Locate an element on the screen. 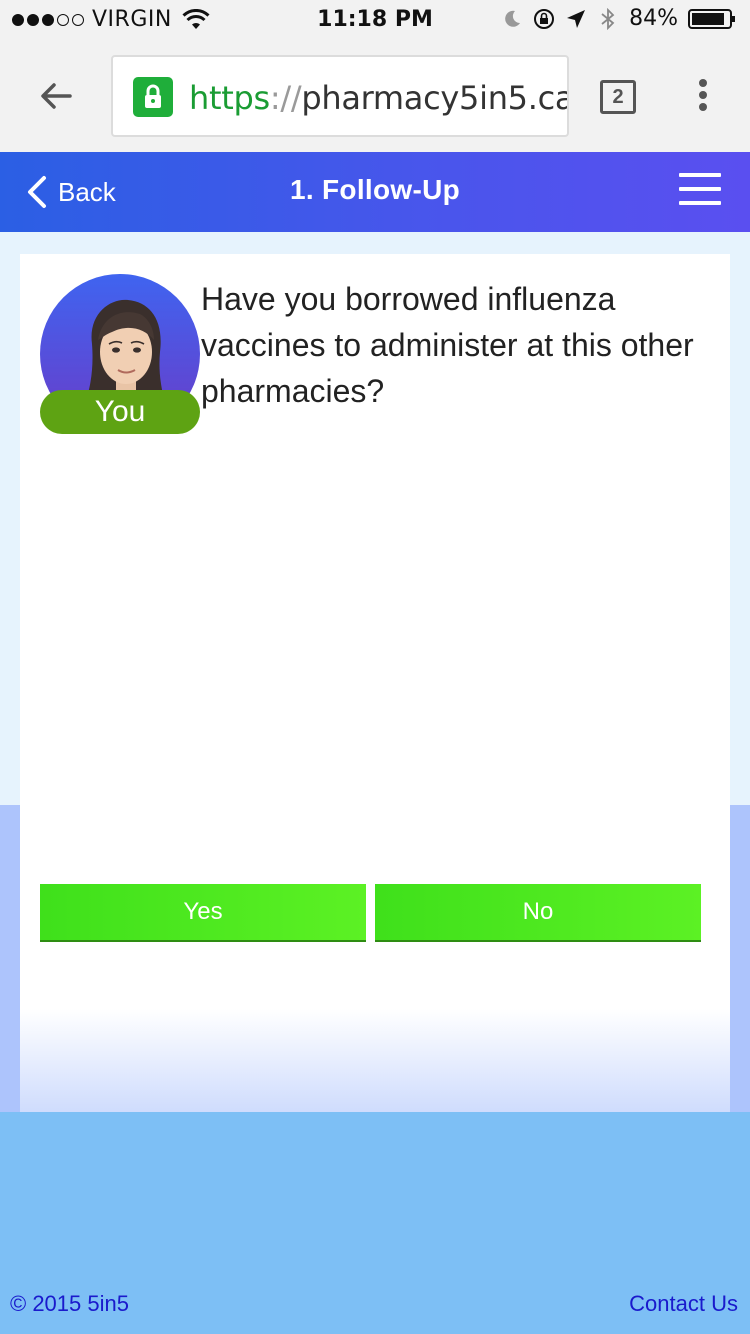 Image resolution: width=750 pixels, height=1334 pixels. speaker-avatar: You is located at coordinates (130, 354).